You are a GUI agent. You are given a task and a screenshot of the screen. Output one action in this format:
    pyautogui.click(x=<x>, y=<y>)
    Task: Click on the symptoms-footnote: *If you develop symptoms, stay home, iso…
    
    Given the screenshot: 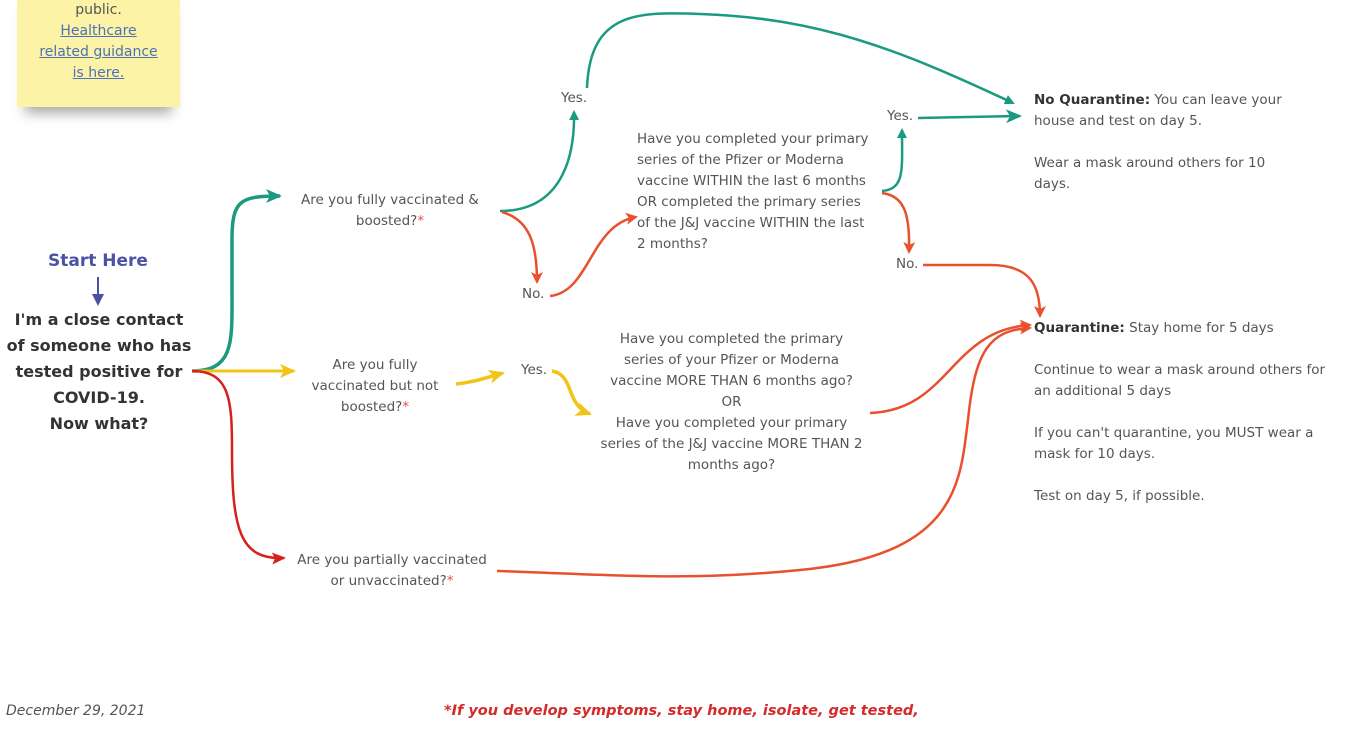 What is the action you would take?
    pyautogui.click(x=681, y=711)
    